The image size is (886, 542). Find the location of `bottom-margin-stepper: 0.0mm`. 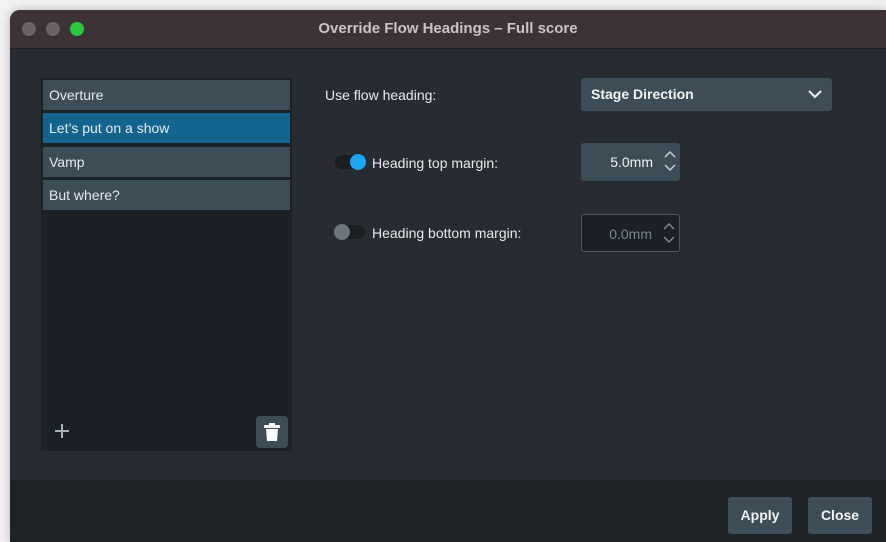

bottom-margin-stepper: 0.0mm is located at coordinates (630, 233).